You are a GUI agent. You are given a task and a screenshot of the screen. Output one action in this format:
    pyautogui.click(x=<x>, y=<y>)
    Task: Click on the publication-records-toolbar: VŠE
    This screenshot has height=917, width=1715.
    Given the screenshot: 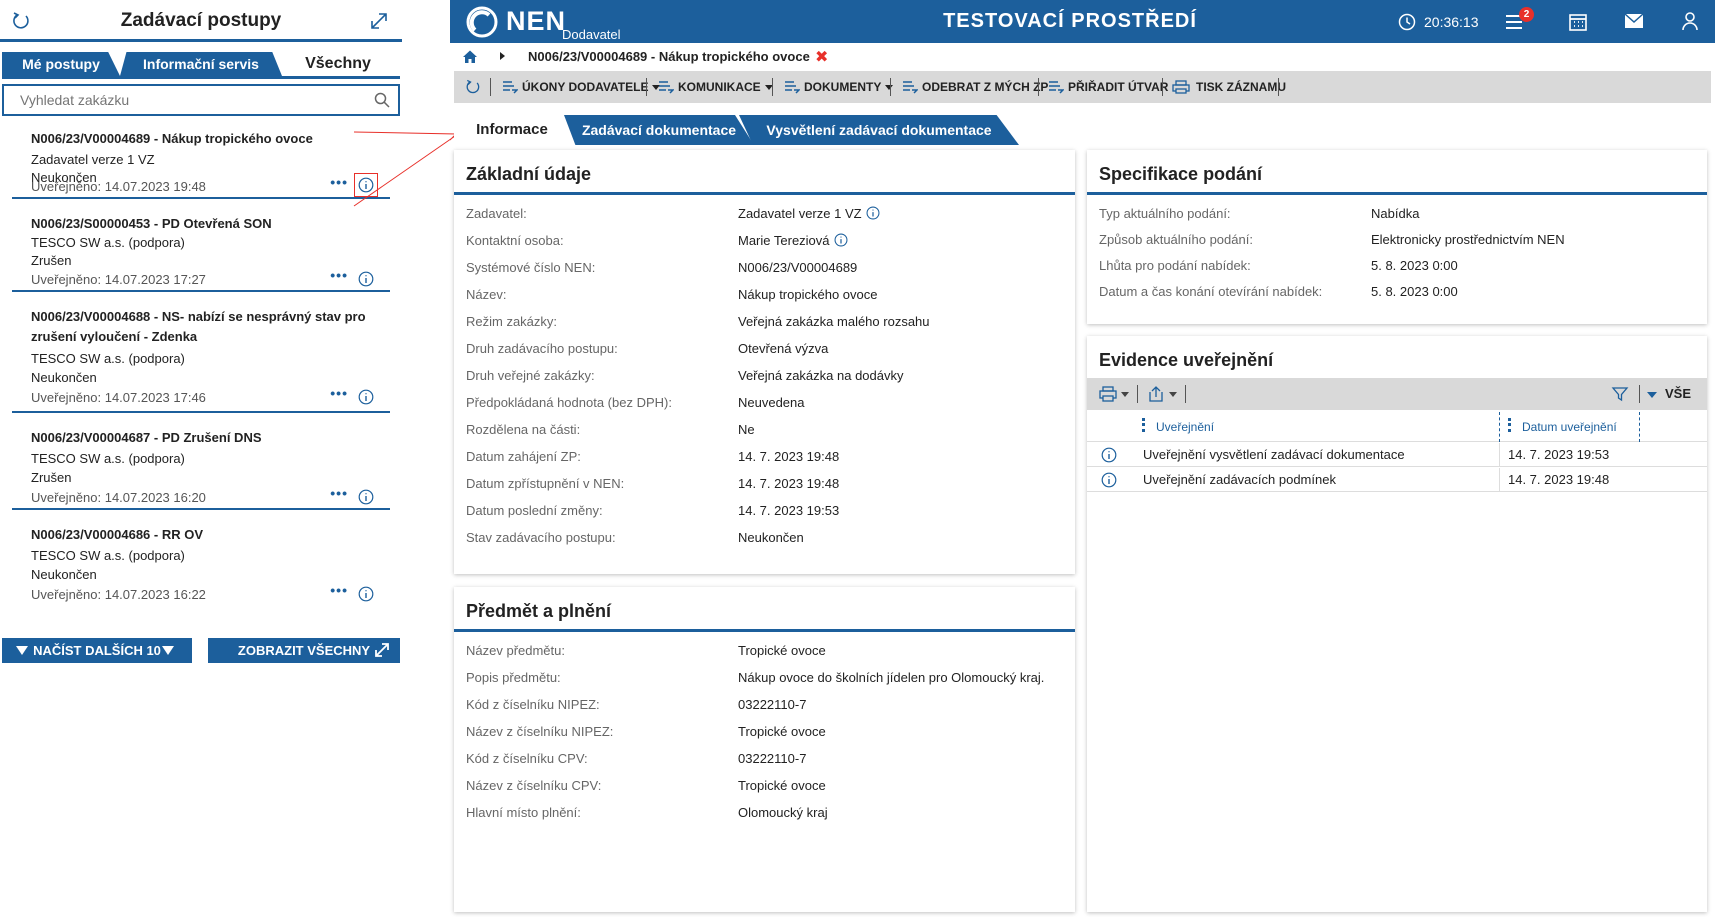 What is the action you would take?
    pyautogui.click(x=1397, y=394)
    